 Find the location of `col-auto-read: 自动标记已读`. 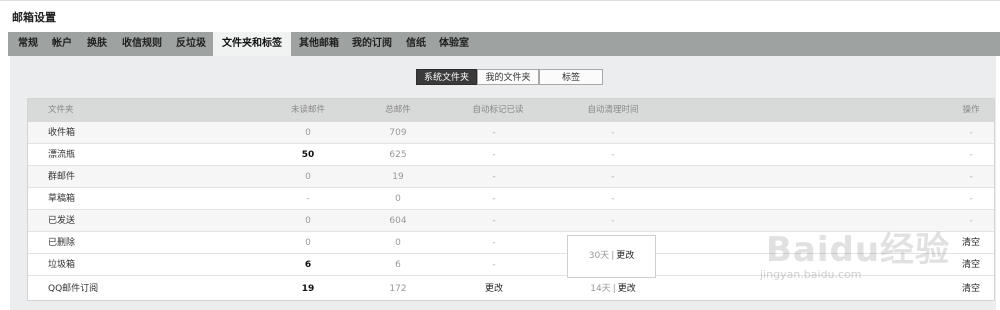

col-auto-read: 自动标记已读 is located at coordinates (498, 110).